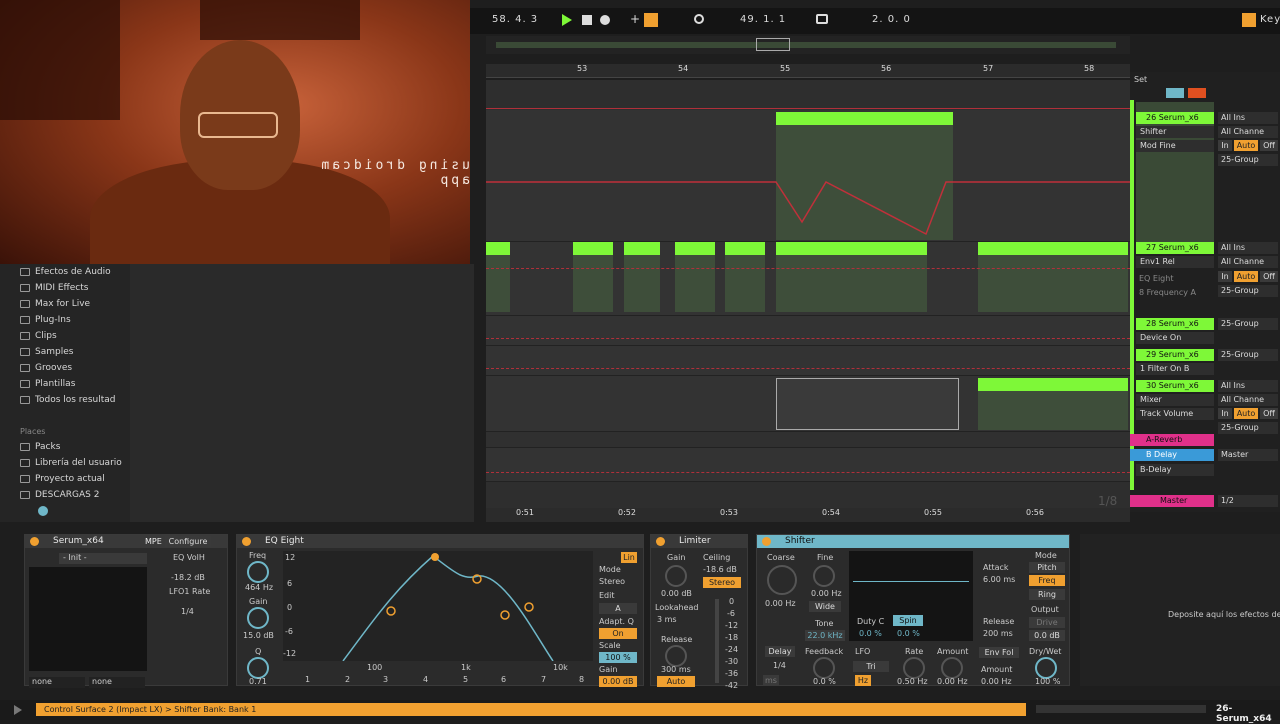  I want to click on shifter-amount-knob, so click(952, 668).